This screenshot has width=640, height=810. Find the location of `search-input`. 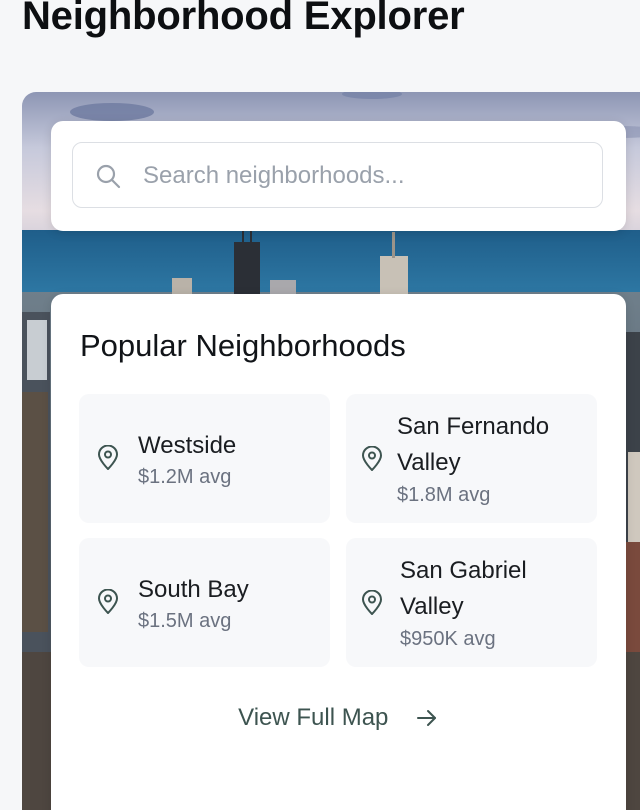

search-input is located at coordinates (363, 176).